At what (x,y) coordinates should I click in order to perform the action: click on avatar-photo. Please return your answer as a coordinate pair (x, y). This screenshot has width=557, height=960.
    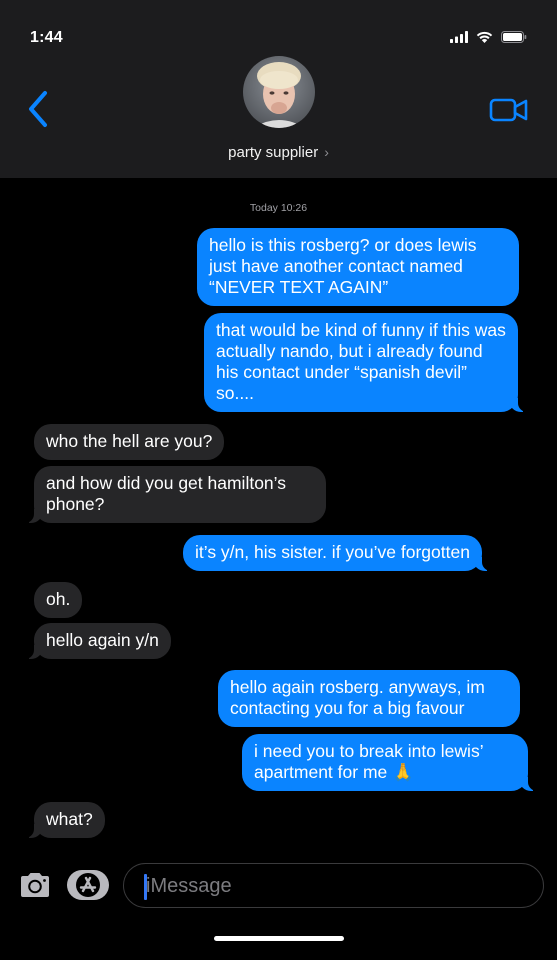
    Looking at the image, I should click on (279, 92).